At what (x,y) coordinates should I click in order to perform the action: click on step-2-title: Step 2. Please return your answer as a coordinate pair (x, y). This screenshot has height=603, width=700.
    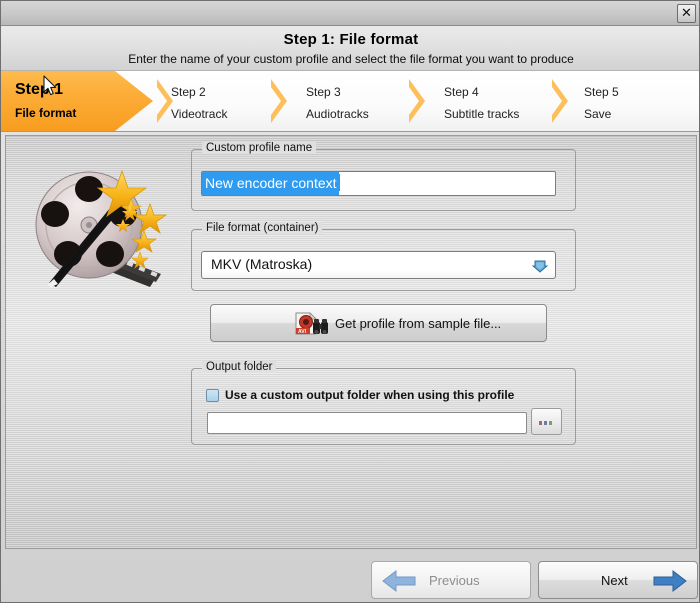
    Looking at the image, I should click on (188, 92).